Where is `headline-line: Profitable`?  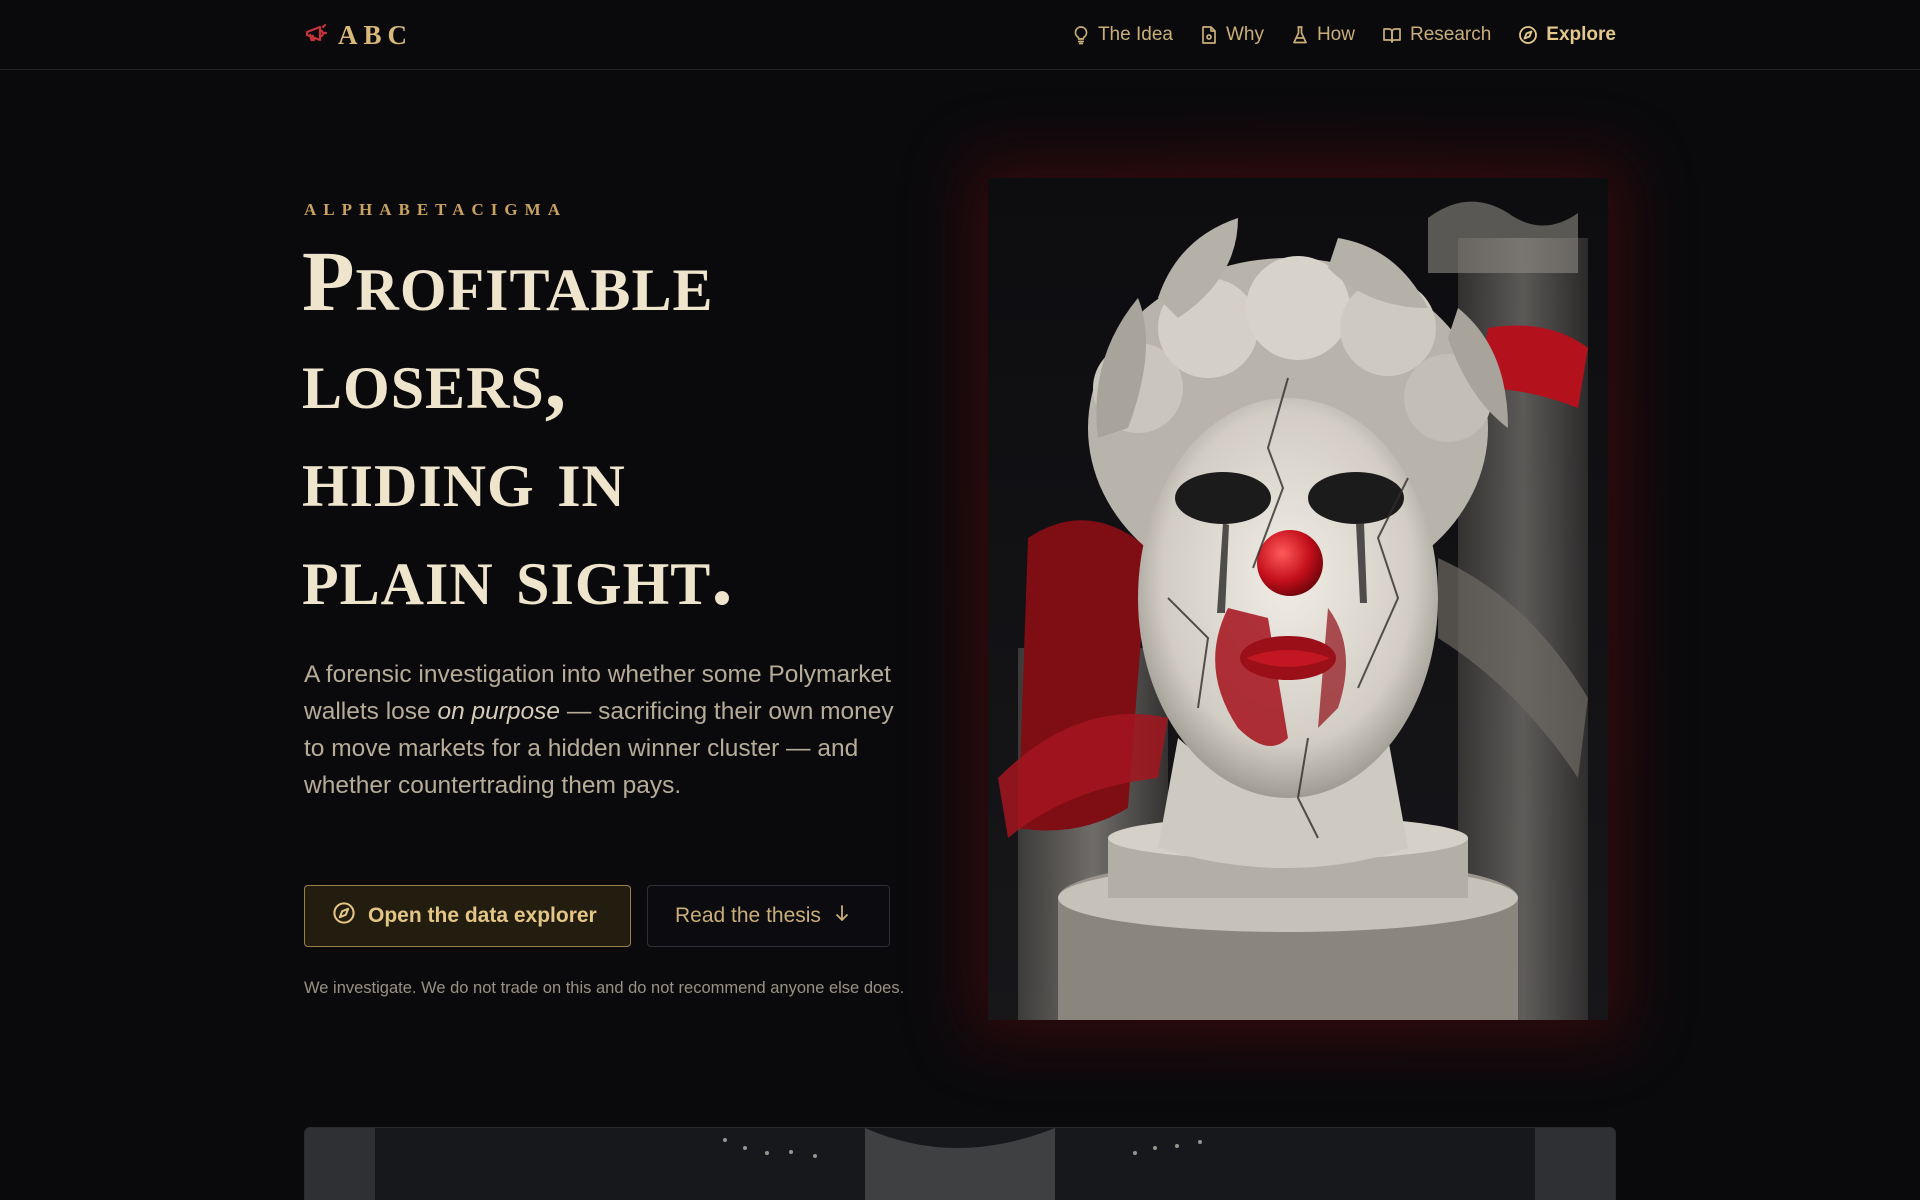
headline-line: Profitable is located at coordinates (508, 281).